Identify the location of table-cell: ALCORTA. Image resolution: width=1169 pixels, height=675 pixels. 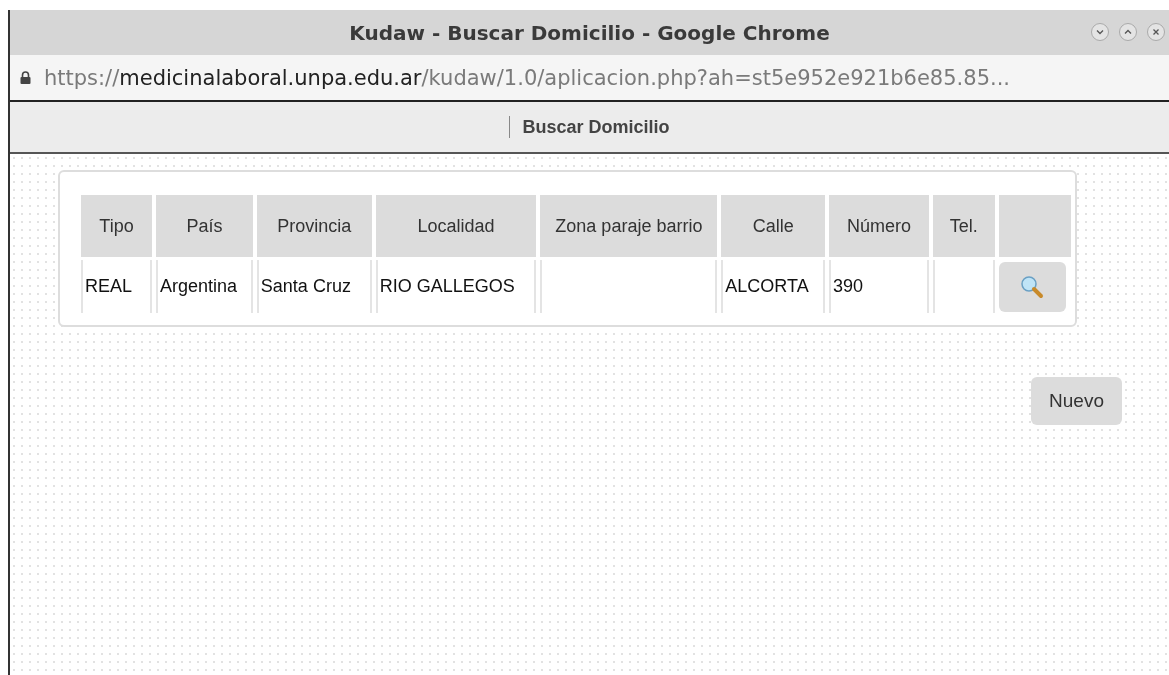
(767, 286).